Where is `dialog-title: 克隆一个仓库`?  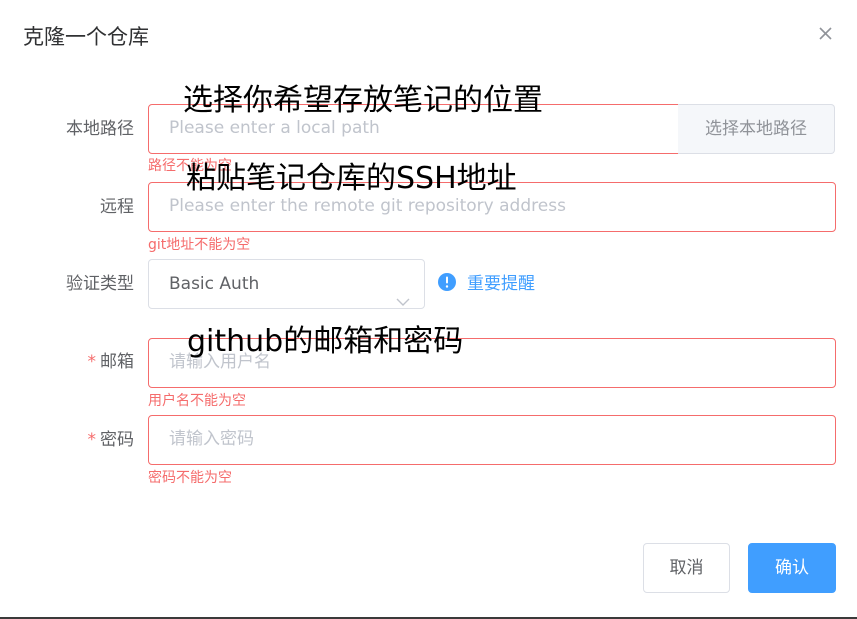
dialog-title: 克隆一个仓库 is located at coordinates (86, 37).